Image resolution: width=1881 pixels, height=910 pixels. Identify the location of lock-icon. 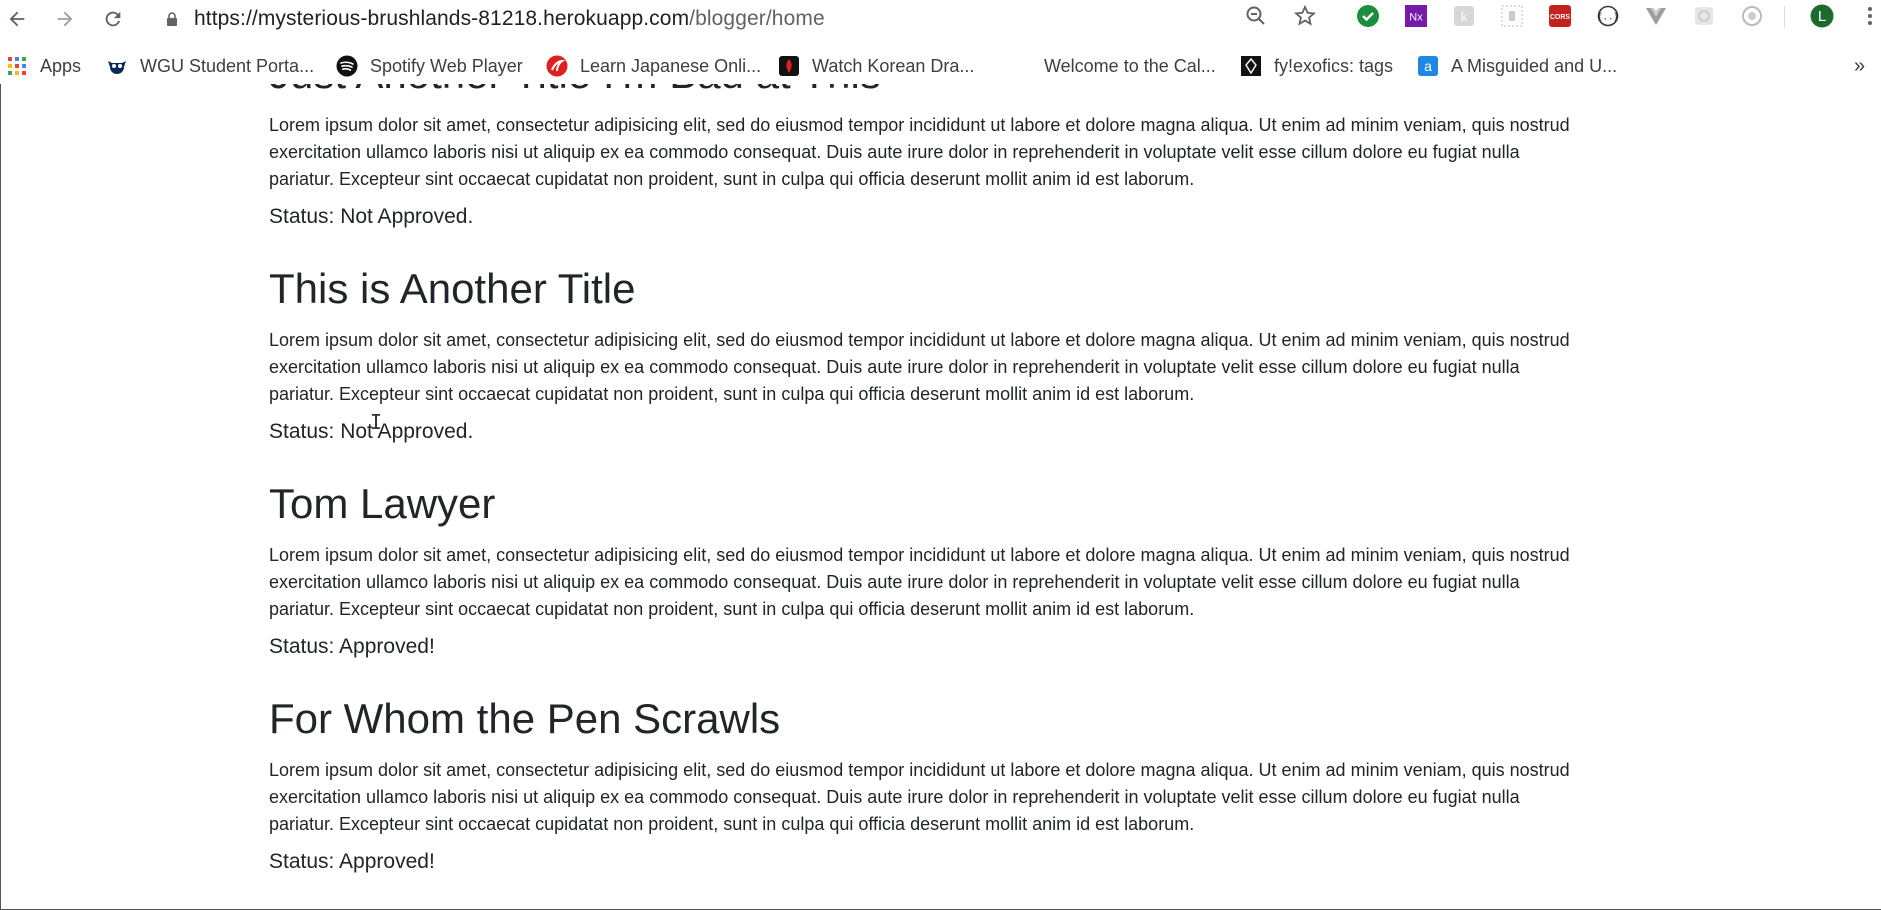
(172, 19).